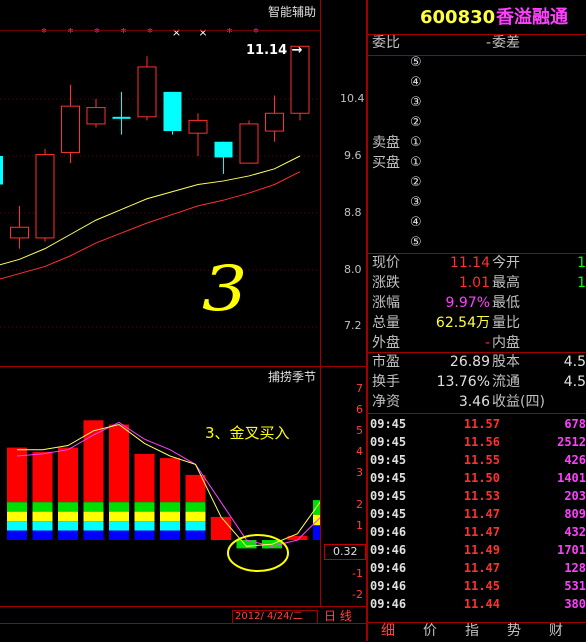 Image resolution: width=586 pixels, height=642 pixels. What do you see at coordinates (183, 615) in the screenshot?
I see `date-bar: 2012/ 4/24/二 日 线` at bounding box center [183, 615].